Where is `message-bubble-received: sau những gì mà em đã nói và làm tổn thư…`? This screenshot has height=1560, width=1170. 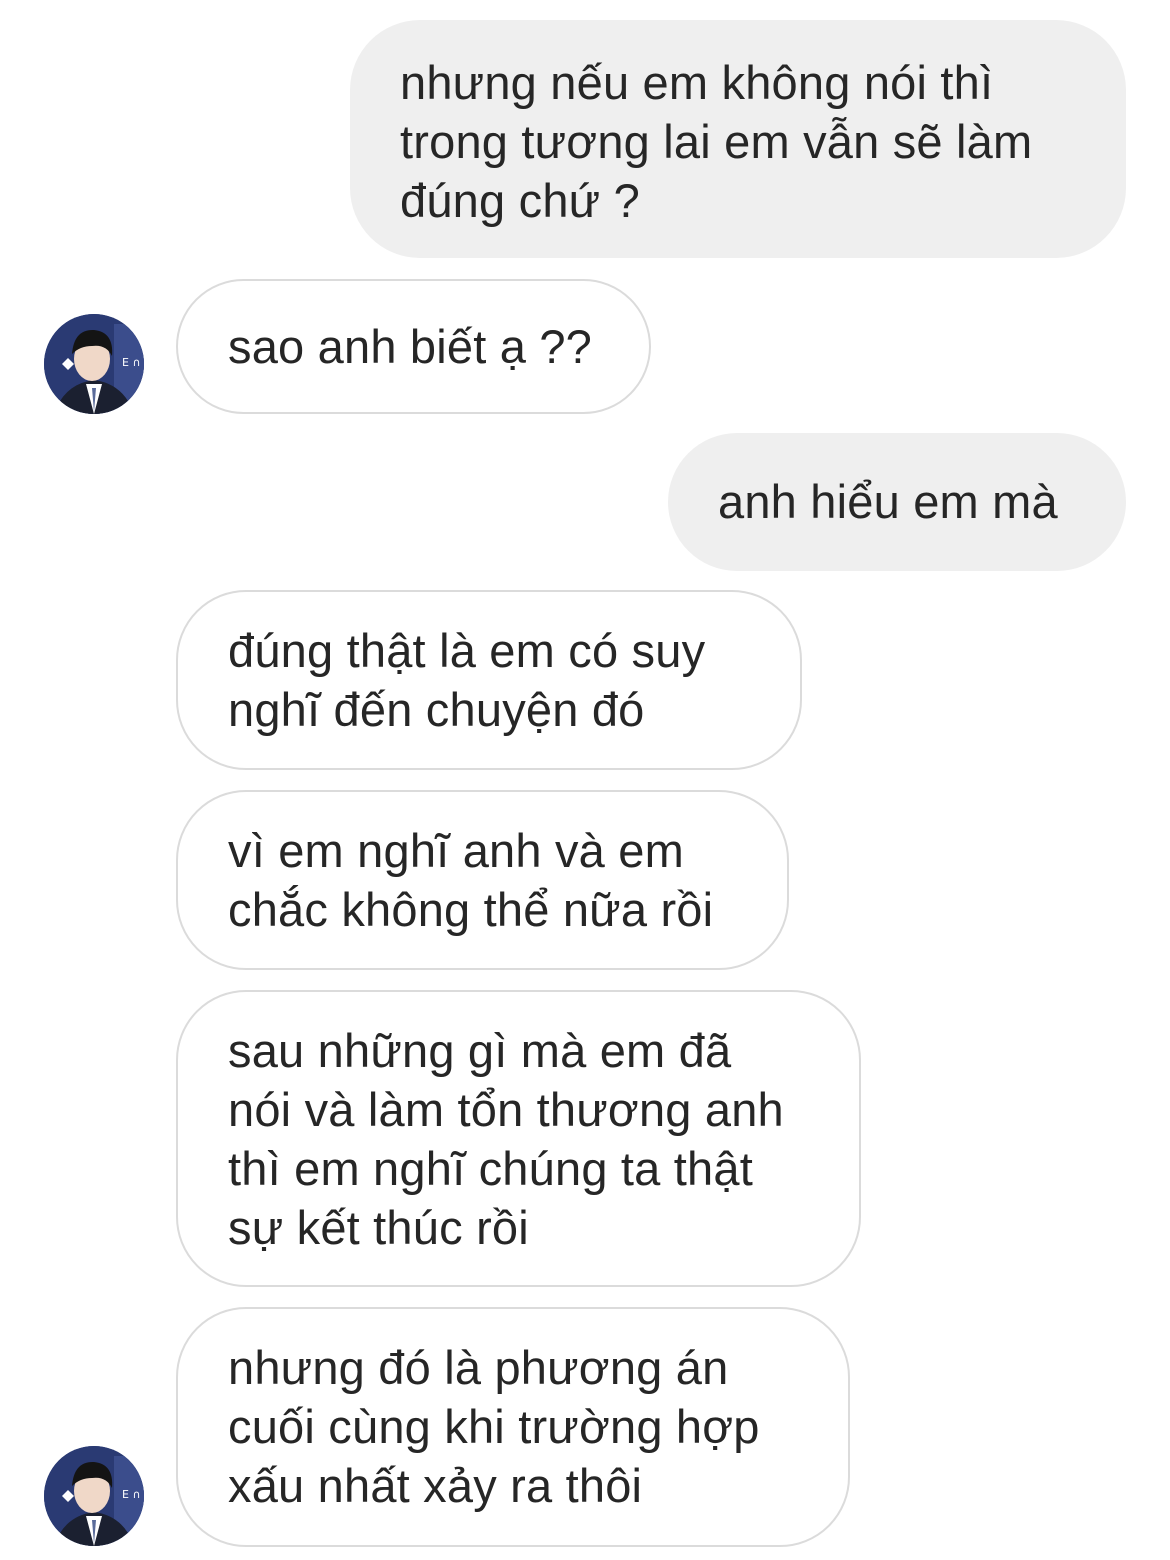 message-bubble-received: sau những gì mà em đã nói và làm tổn thư… is located at coordinates (518, 1138).